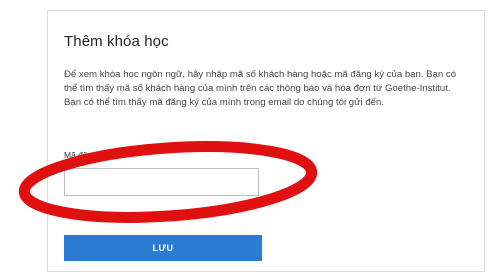 This screenshot has height=280, width=495. What do you see at coordinates (163, 248) in the screenshot?
I see `save-button: LƯU` at bounding box center [163, 248].